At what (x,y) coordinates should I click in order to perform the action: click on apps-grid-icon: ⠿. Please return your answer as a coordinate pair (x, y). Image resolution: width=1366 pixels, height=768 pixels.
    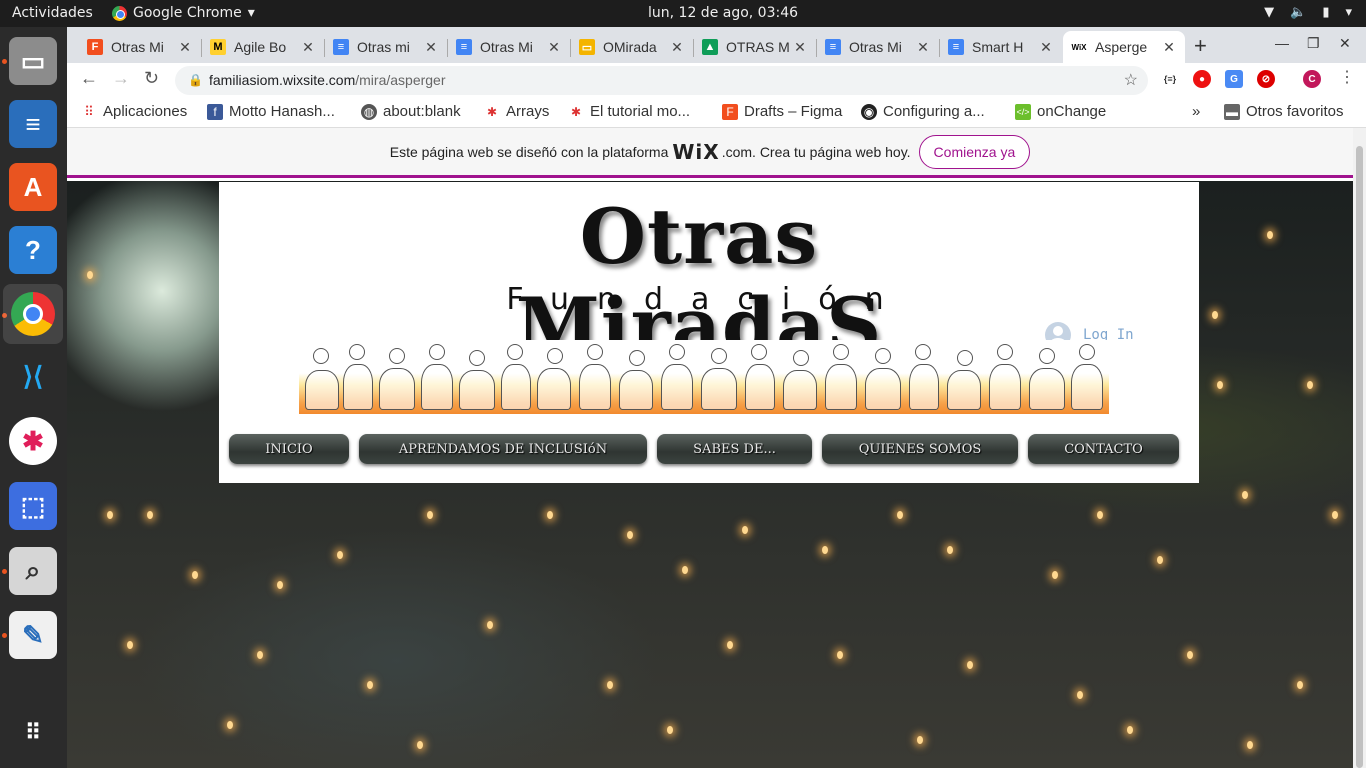
    Looking at the image, I should click on (89, 111).